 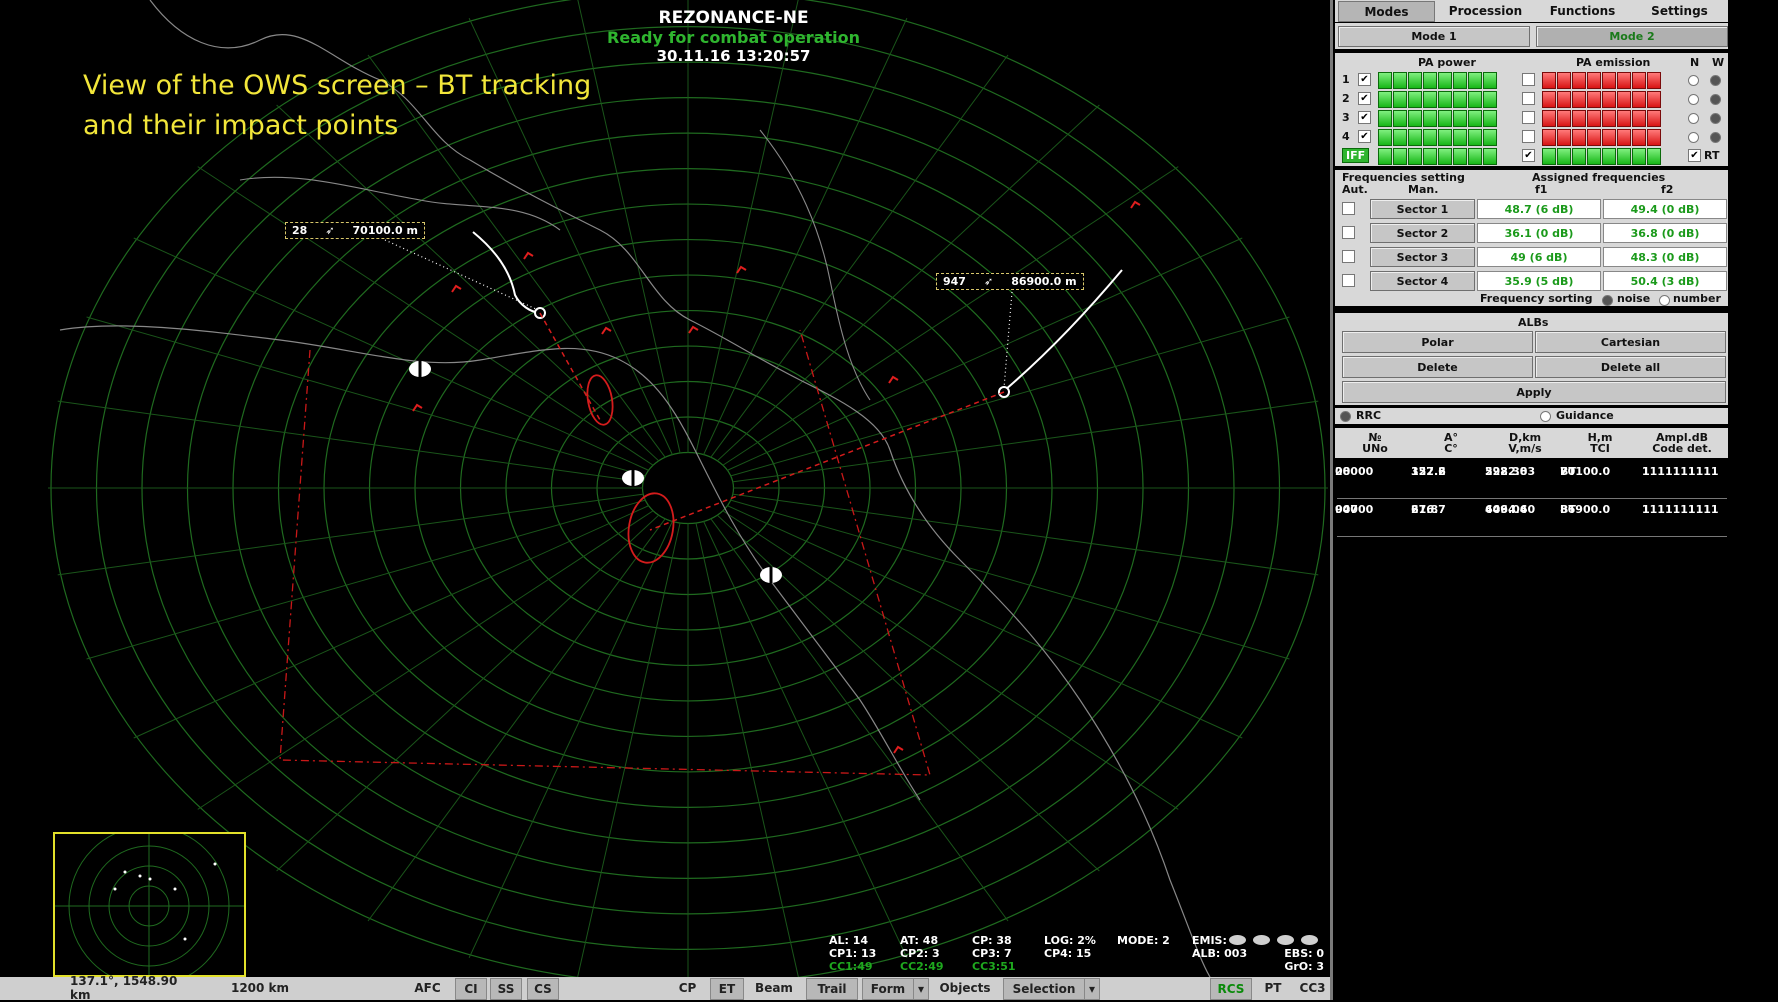 I want to click on beam-label: Beam, so click(x=774, y=988).